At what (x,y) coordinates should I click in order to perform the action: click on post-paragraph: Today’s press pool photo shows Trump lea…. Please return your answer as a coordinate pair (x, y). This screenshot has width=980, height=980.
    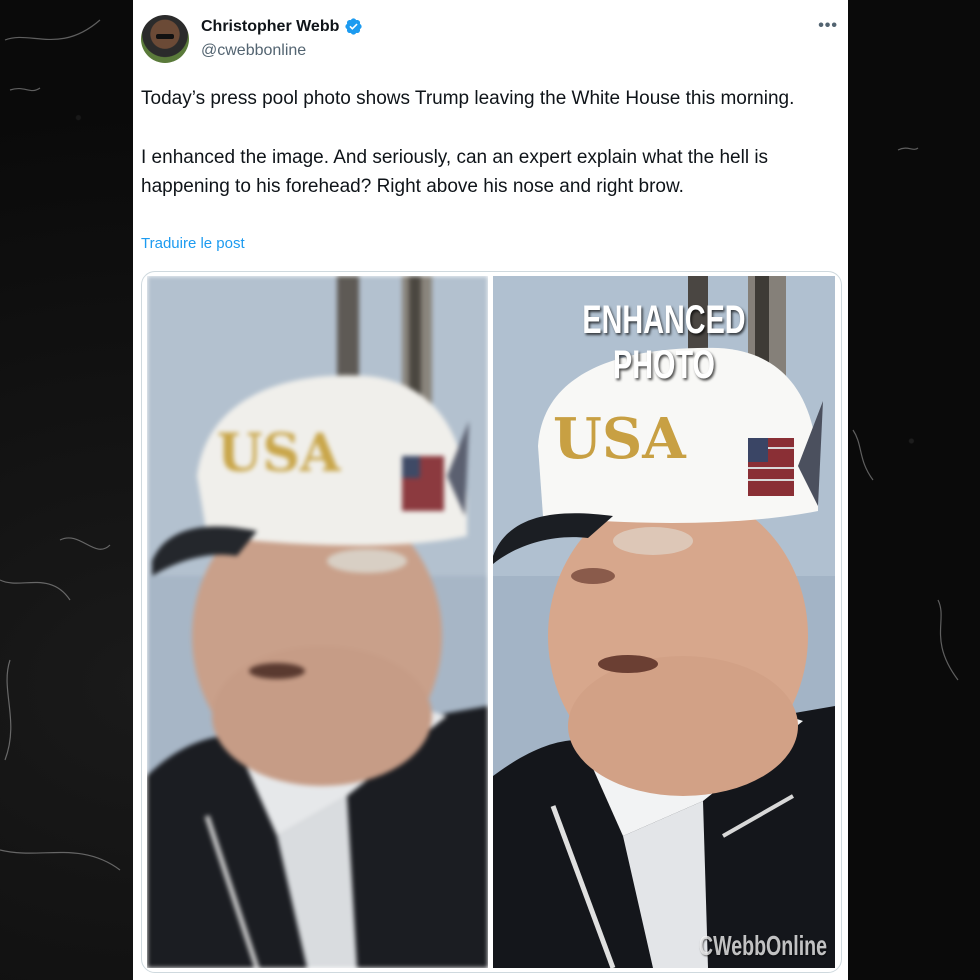
    Looking at the image, I should click on (468, 98).